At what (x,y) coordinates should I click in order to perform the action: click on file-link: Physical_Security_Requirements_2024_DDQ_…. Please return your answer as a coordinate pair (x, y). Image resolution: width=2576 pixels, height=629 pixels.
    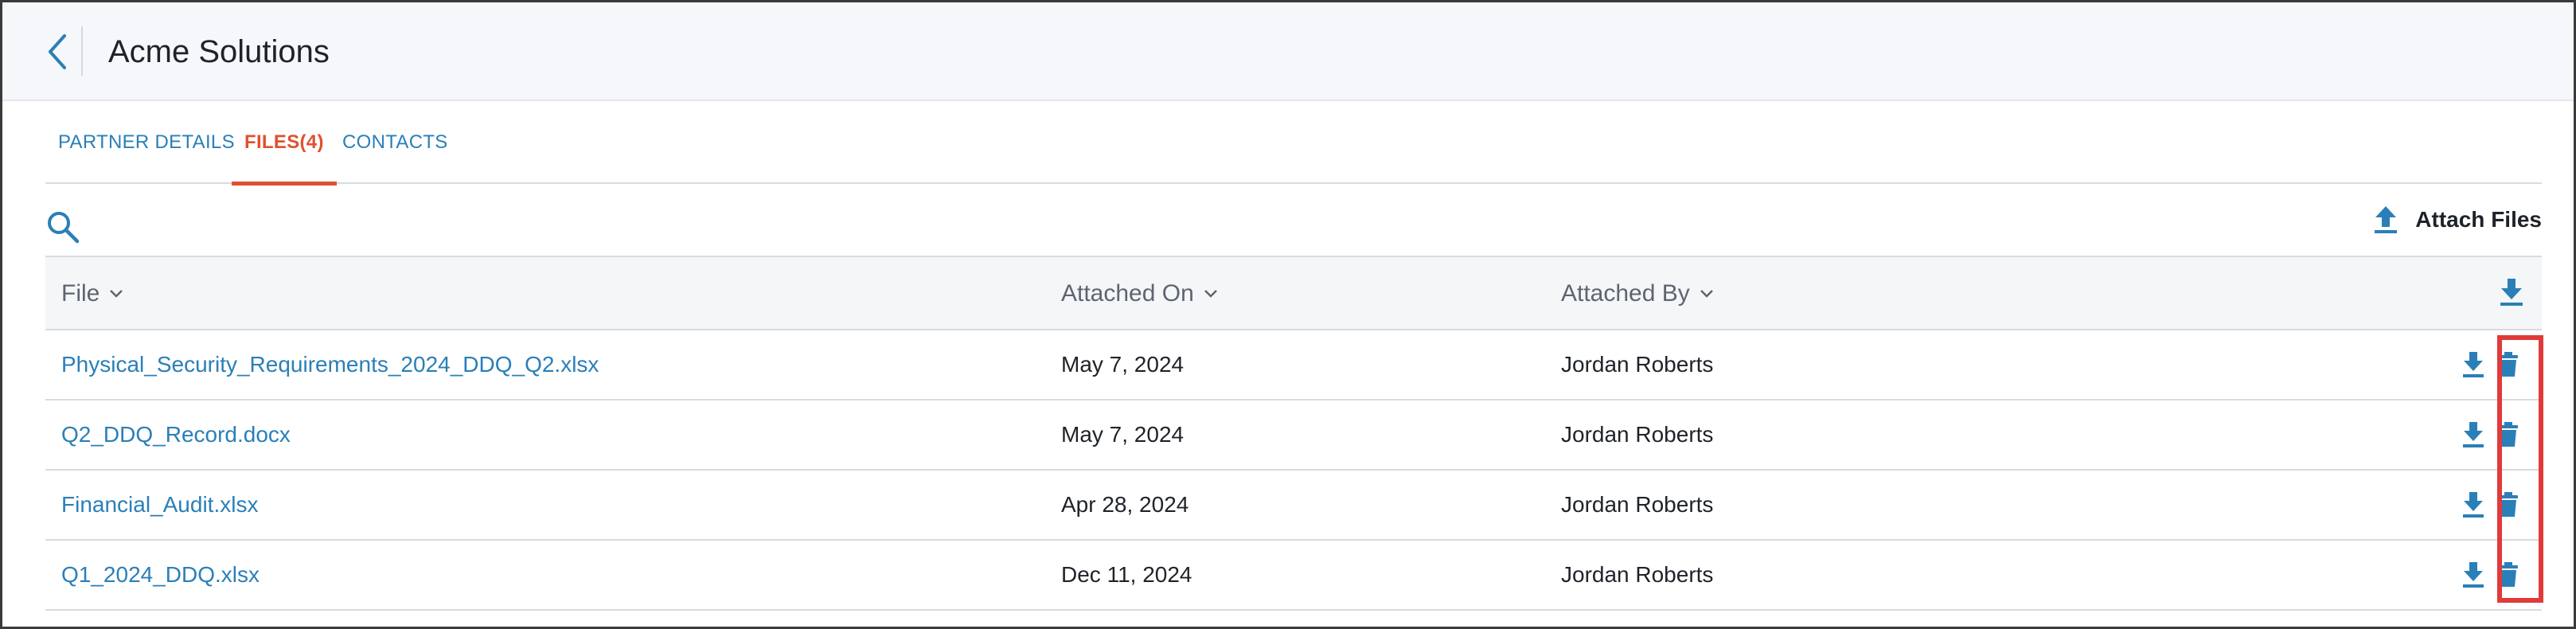
    Looking at the image, I should click on (330, 364).